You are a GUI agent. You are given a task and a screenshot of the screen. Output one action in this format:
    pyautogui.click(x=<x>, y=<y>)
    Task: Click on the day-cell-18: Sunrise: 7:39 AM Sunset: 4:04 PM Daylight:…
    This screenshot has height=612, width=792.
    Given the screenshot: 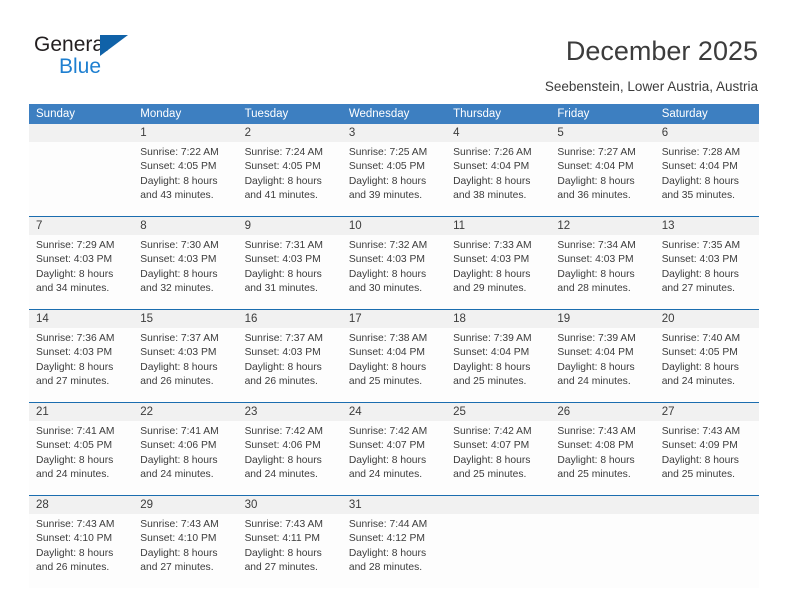 What is the action you would take?
    pyautogui.click(x=498, y=365)
    